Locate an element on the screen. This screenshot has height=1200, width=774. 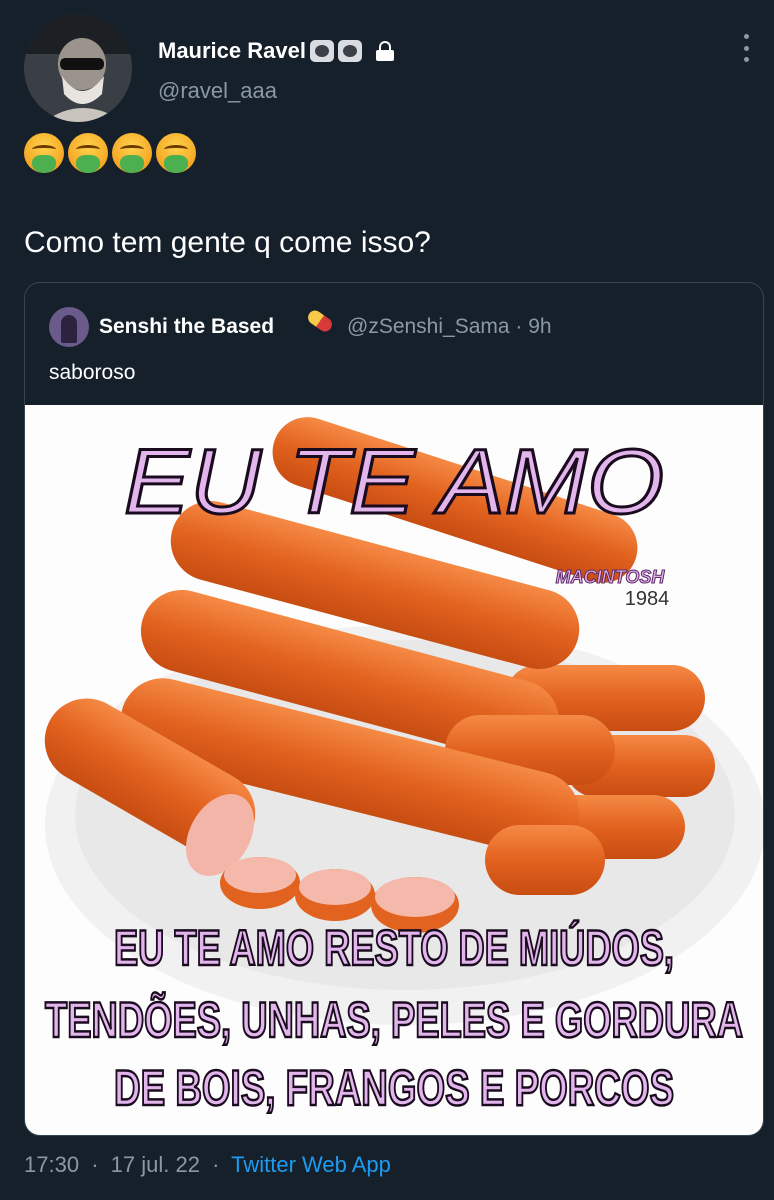
emoji-row is located at coordinates (110, 153).